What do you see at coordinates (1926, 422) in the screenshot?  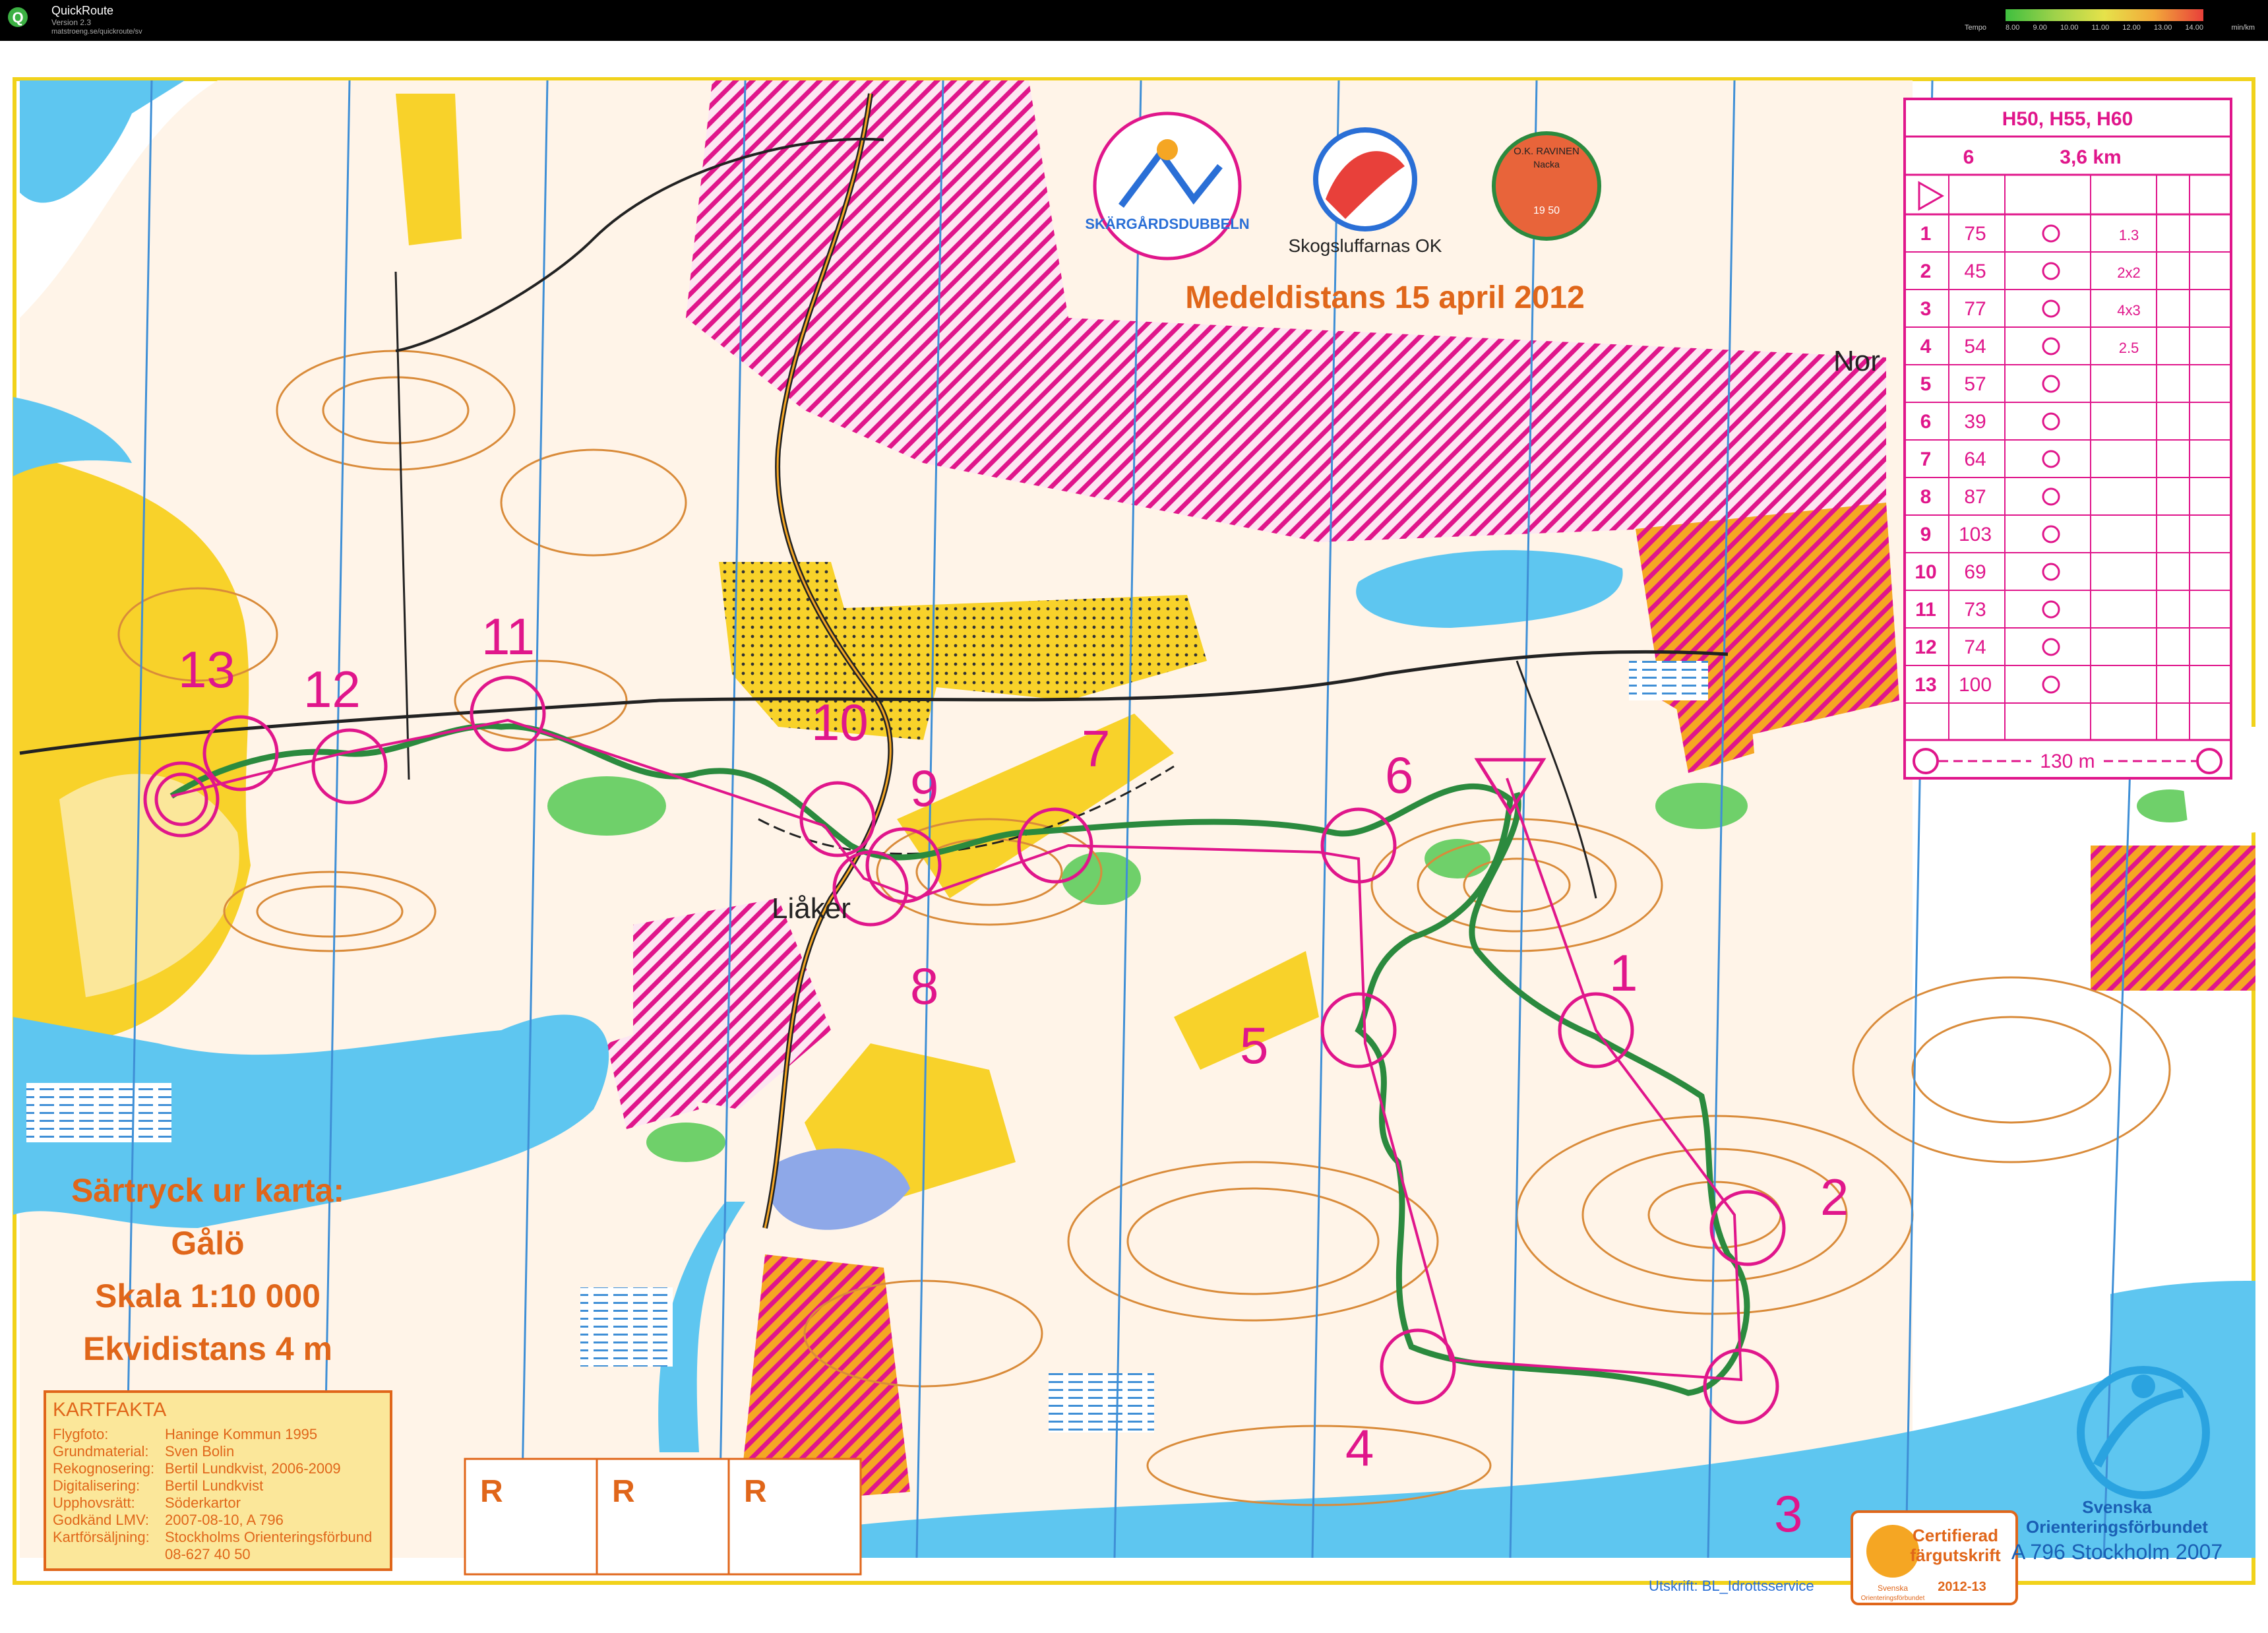 I see `cd-control-number: 6` at bounding box center [1926, 422].